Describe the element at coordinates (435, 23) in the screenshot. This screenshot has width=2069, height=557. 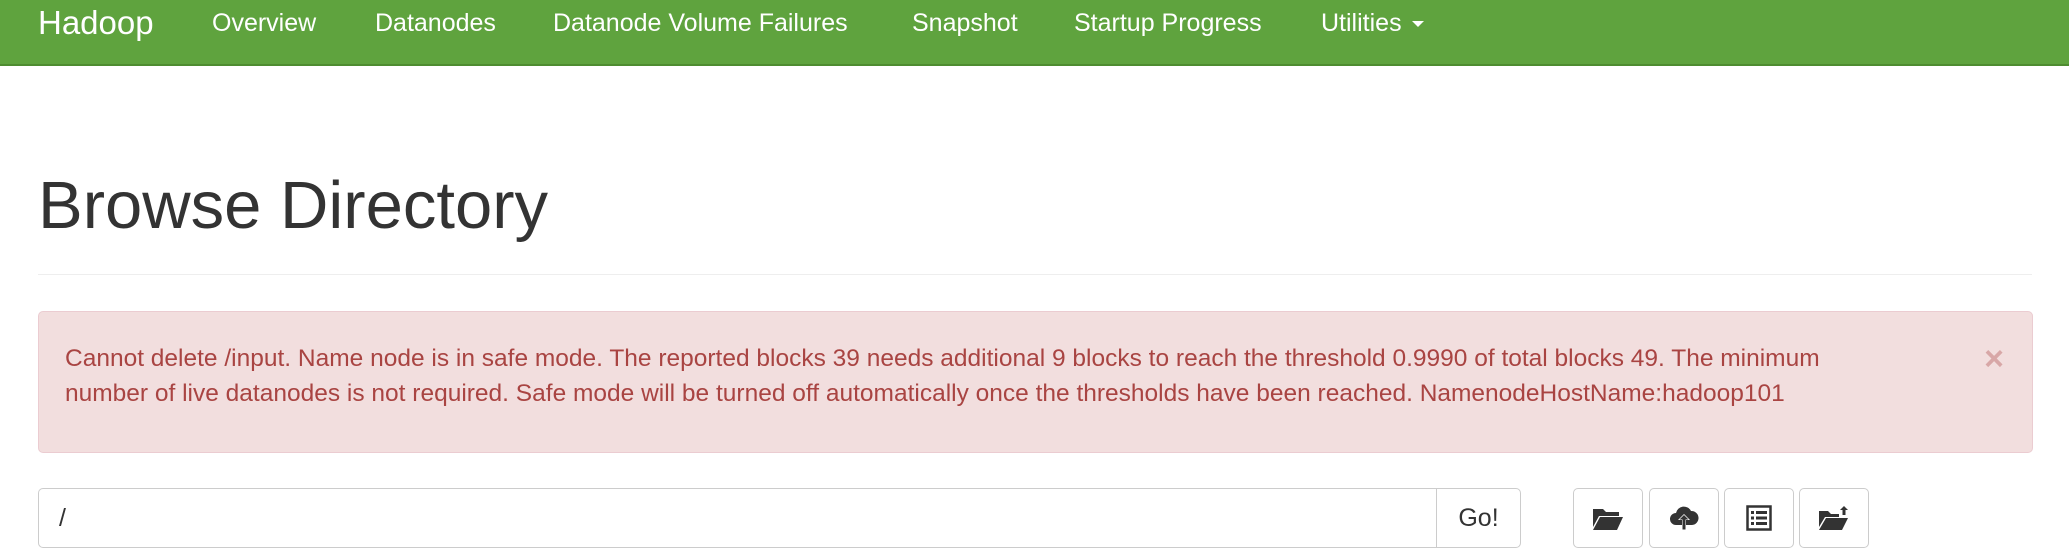
I see `nav-datanodes: Datanodes` at that location.